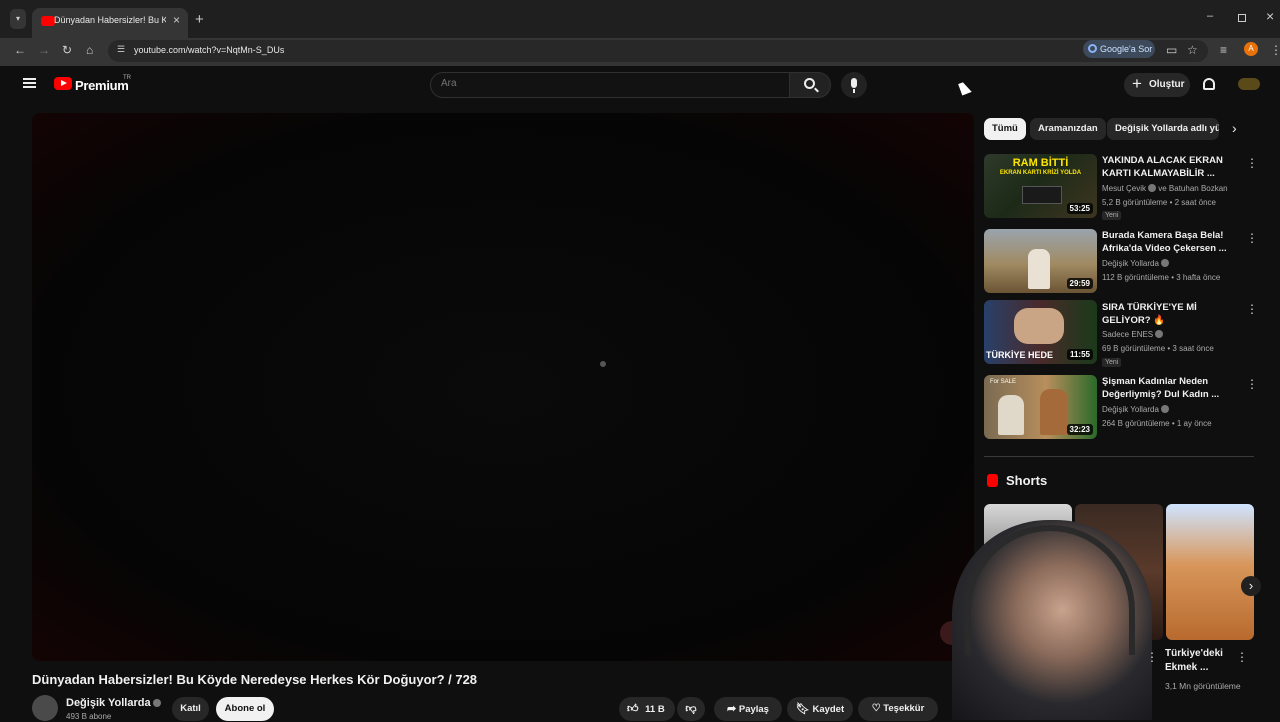 The image size is (1280, 722). I want to click on browser-tab: Dünyadan Habersizler! Bu Köyde ×, so click(110, 23).